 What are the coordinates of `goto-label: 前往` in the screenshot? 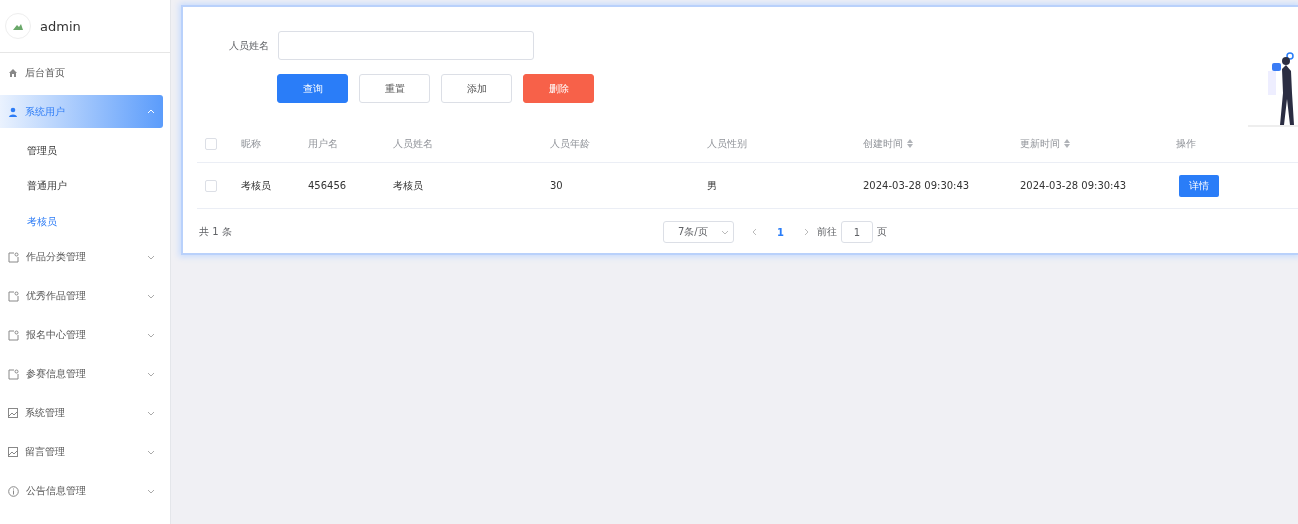 It's located at (826, 232).